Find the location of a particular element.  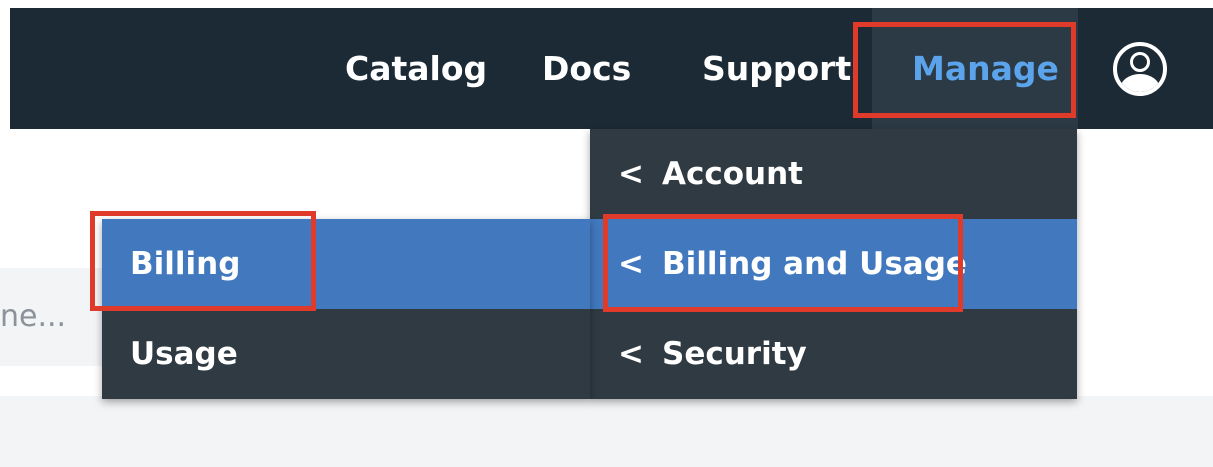

menu-item-account: < Account is located at coordinates (833, 174).